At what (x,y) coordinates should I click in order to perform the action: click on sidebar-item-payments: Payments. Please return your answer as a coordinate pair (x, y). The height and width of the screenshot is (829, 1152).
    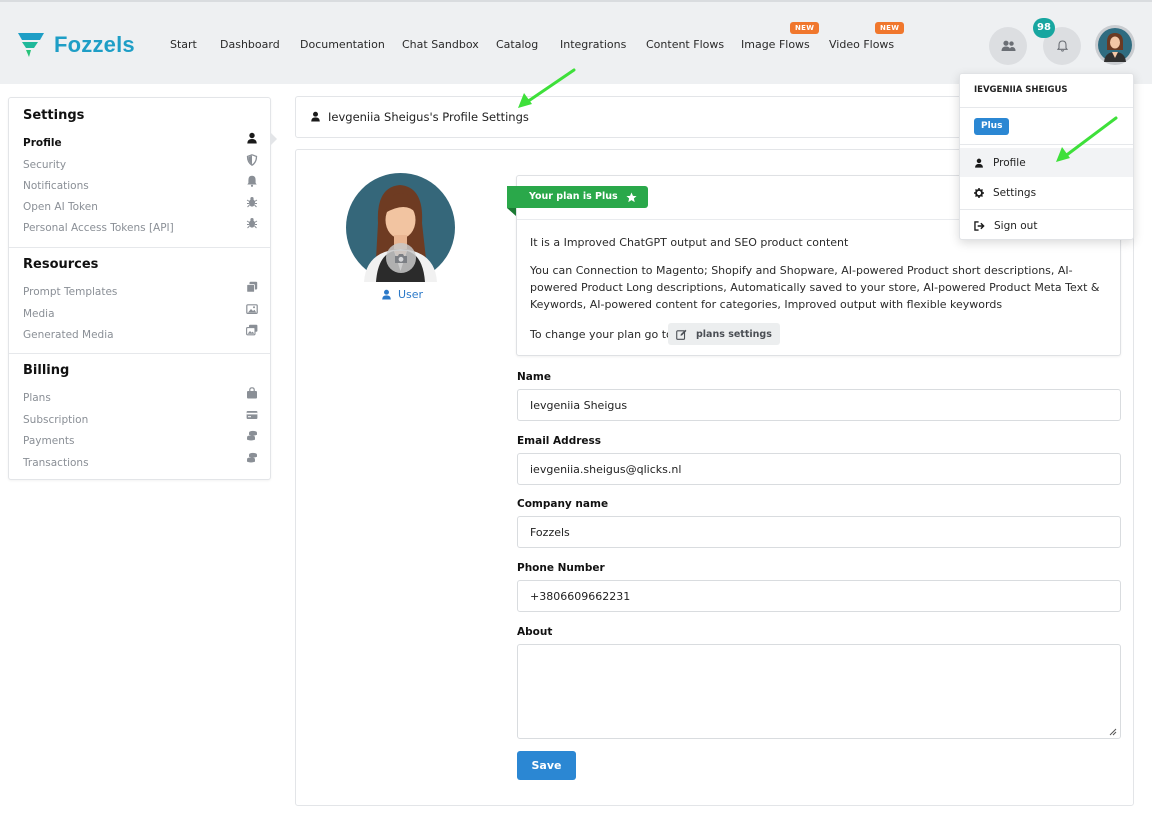
    Looking at the image, I should click on (140, 438).